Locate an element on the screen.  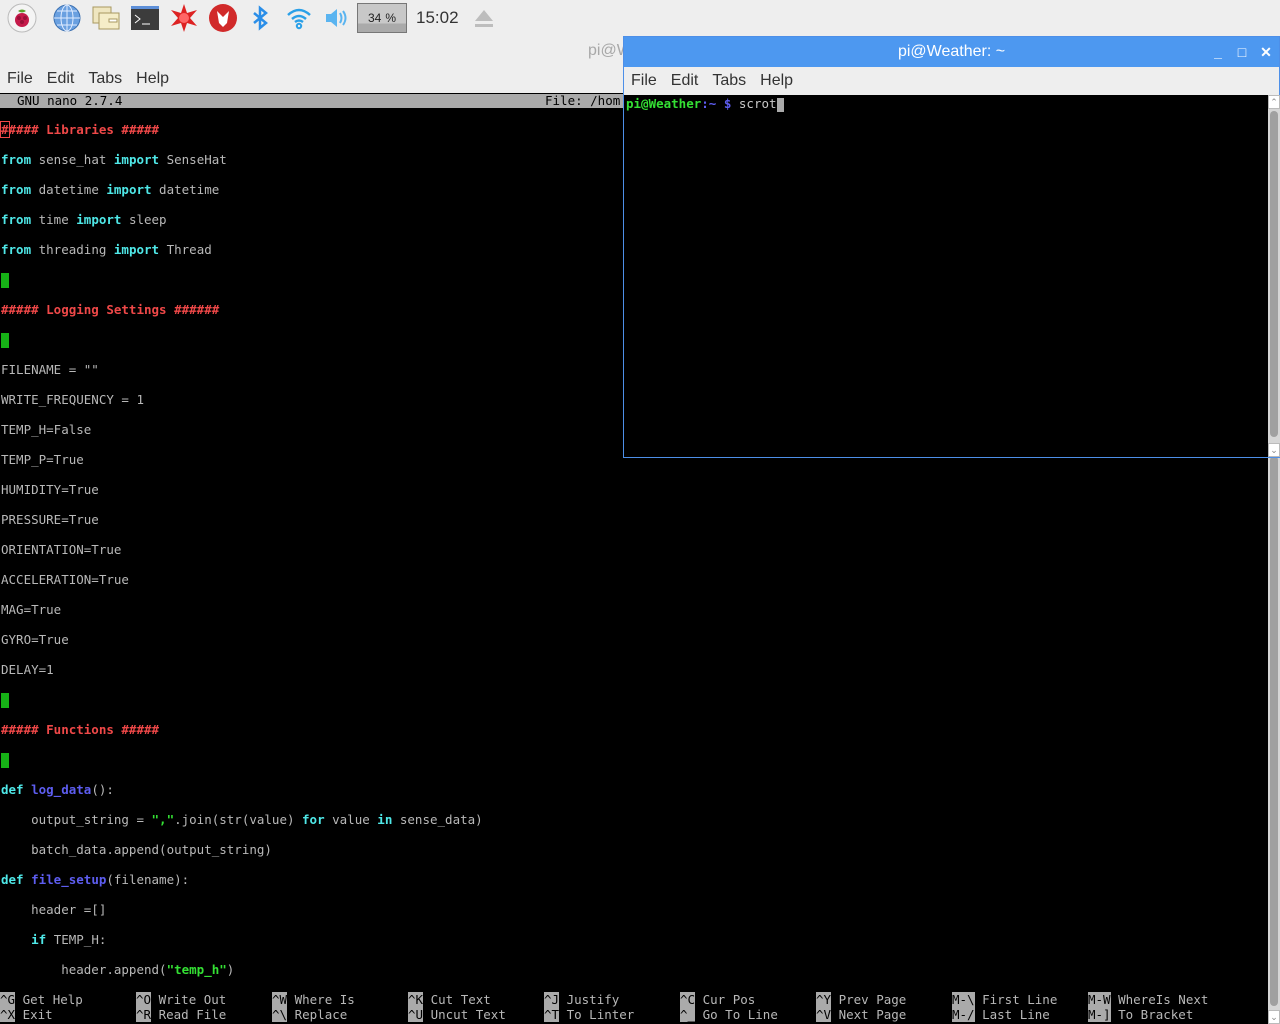
terminal-icon is located at coordinates (145, 18).